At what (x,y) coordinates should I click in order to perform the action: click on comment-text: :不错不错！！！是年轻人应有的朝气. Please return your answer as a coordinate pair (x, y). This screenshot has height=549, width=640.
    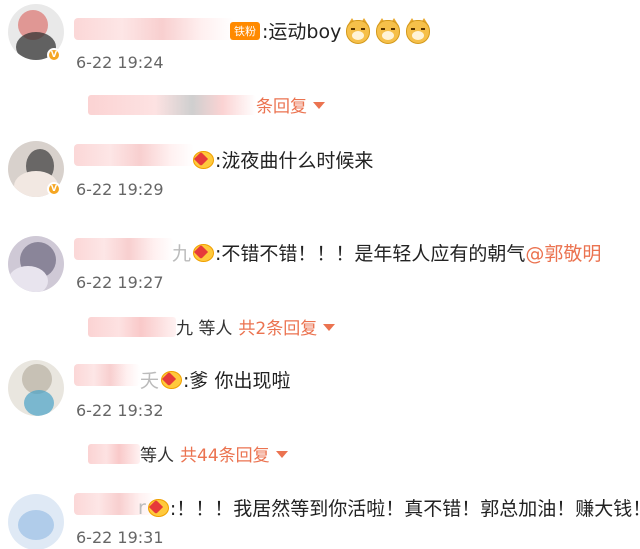
    Looking at the image, I should click on (370, 254).